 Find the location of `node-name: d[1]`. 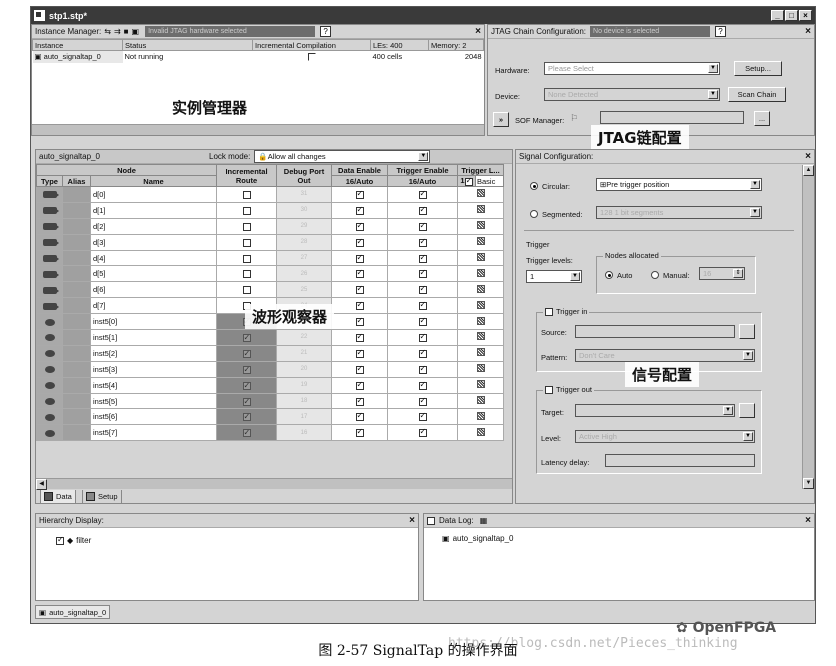

node-name: d[1] is located at coordinates (153, 210).